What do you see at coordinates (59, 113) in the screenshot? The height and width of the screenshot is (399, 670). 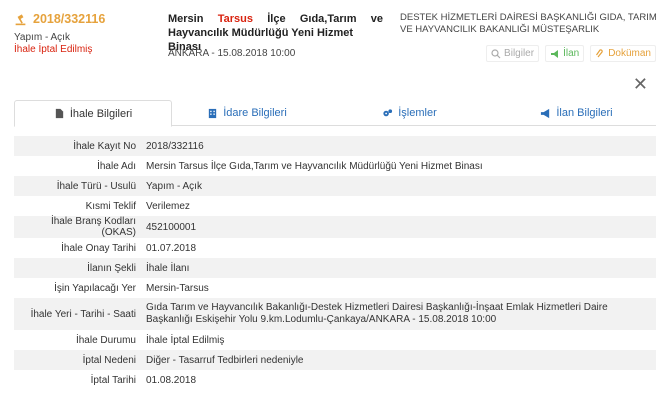 I see `document-icon` at bounding box center [59, 113].